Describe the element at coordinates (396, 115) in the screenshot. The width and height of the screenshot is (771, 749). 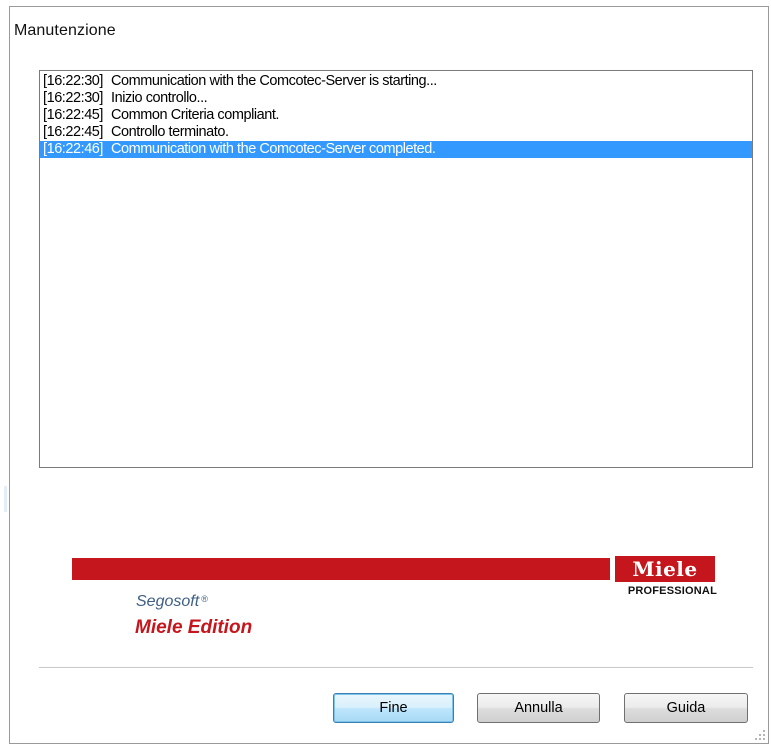
I see `log-row: [16:22:45] Common Criteria compliant.` at that location.